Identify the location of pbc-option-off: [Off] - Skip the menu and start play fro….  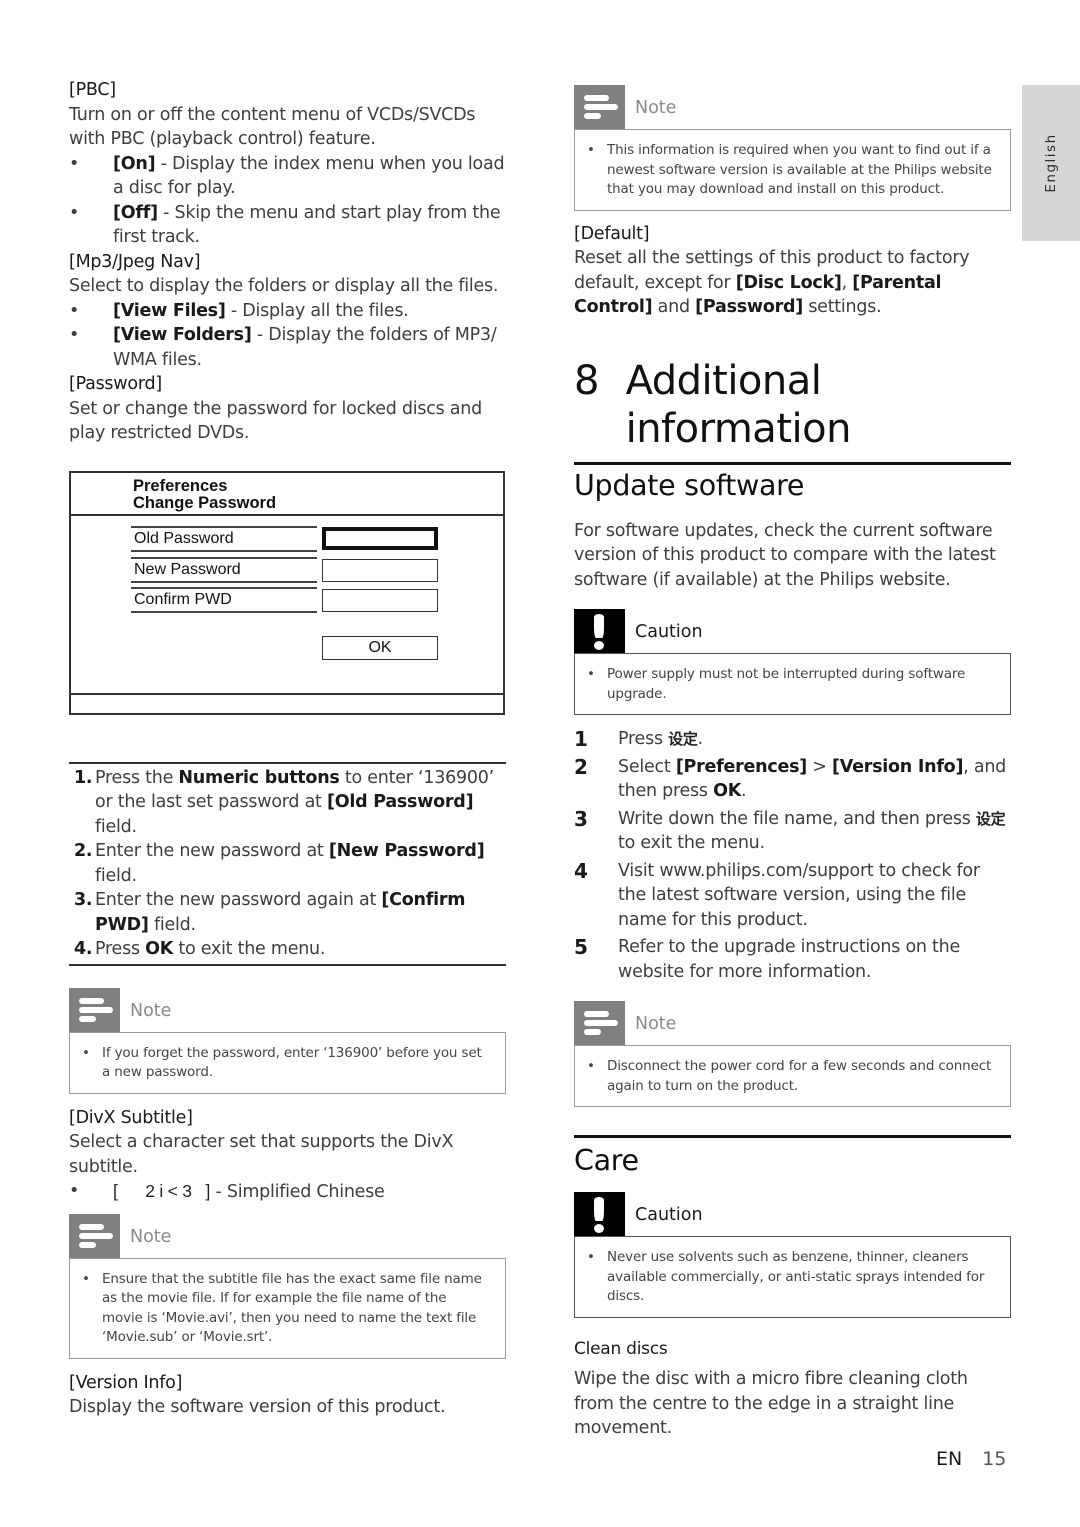
(287, 225).